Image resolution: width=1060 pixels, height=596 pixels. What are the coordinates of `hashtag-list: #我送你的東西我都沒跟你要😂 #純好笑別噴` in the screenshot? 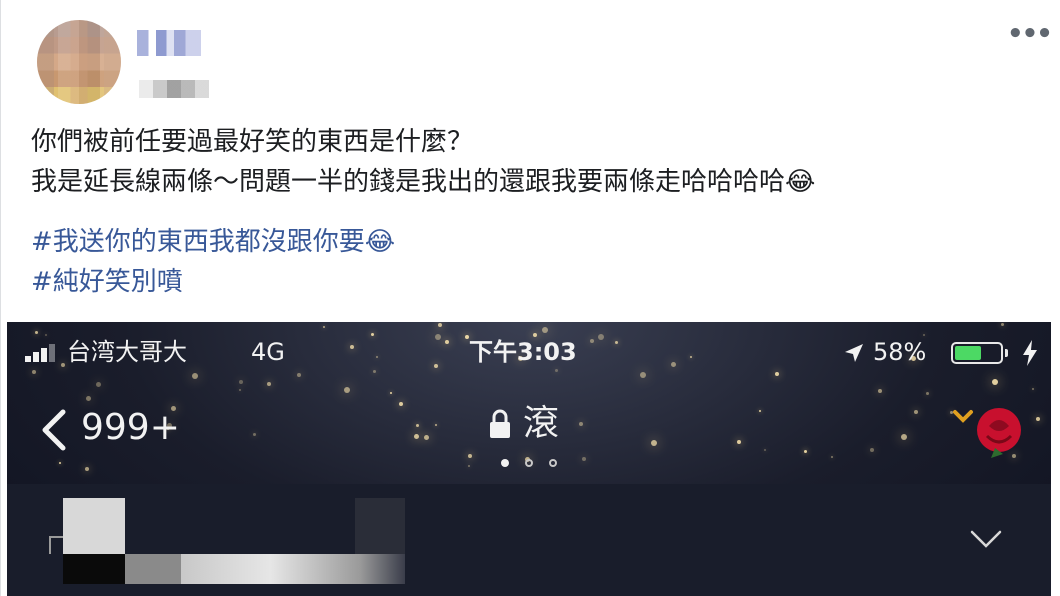 It's located at (531, 262).